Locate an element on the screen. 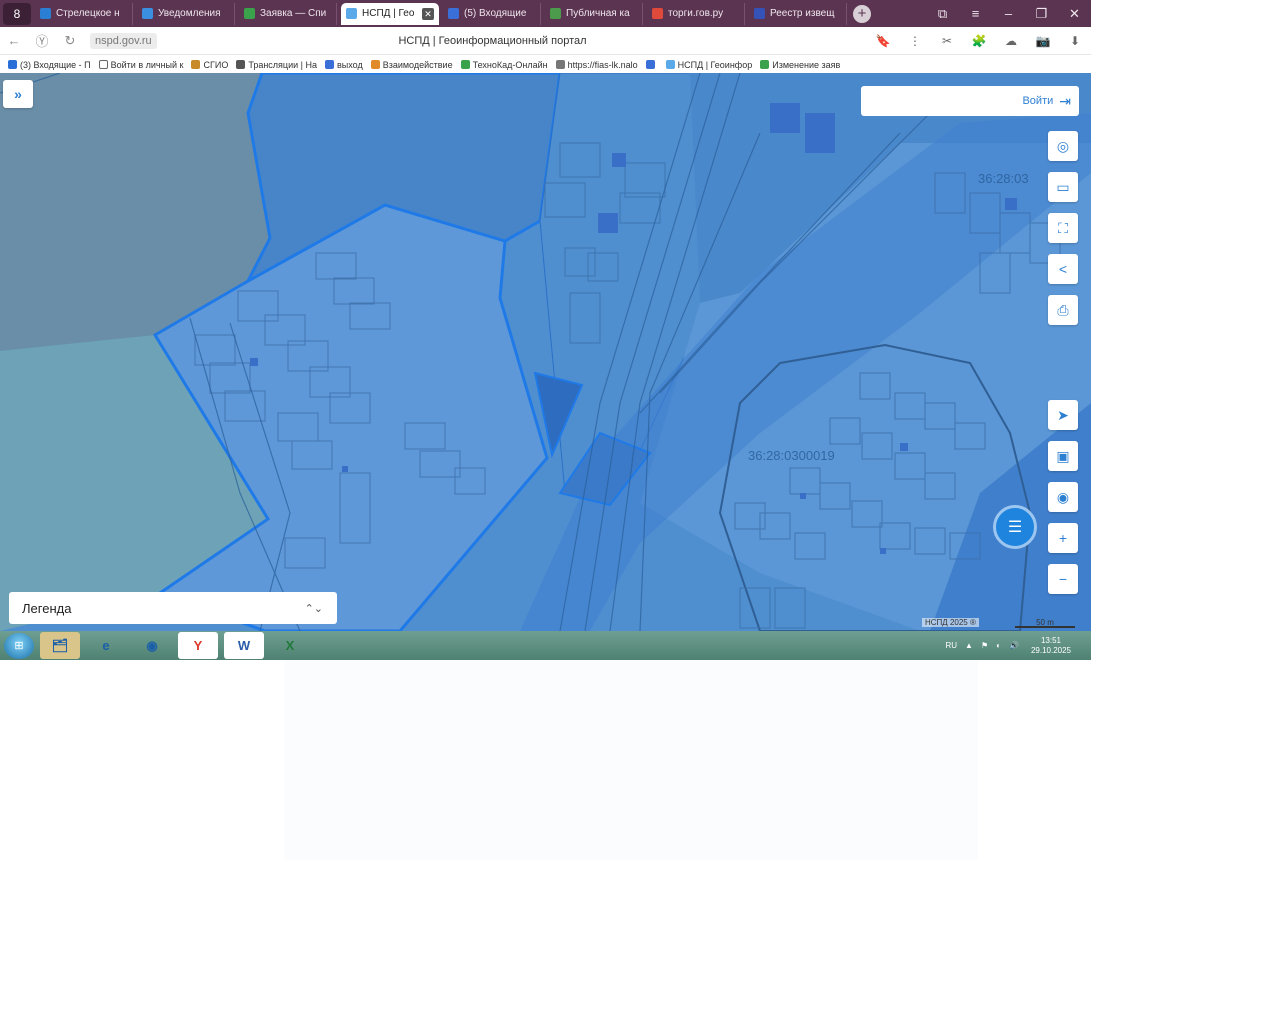  zoom-in-icon: + is located at coordinates (1063, 538).